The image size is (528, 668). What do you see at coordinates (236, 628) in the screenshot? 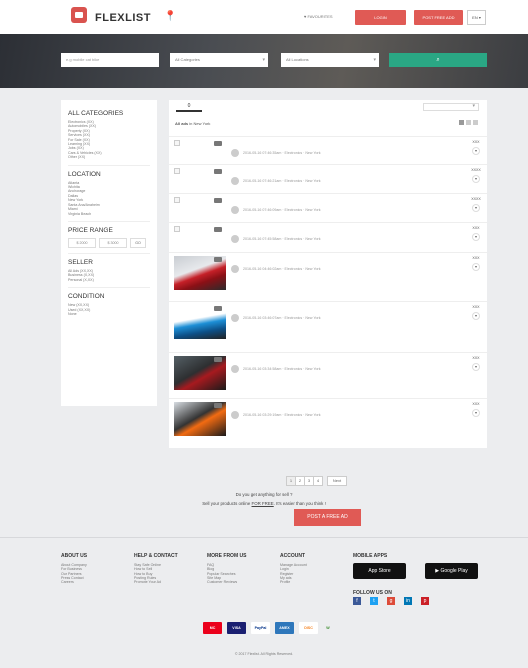
I see `visa-icon: VISA` at bounding box center [236, 628].